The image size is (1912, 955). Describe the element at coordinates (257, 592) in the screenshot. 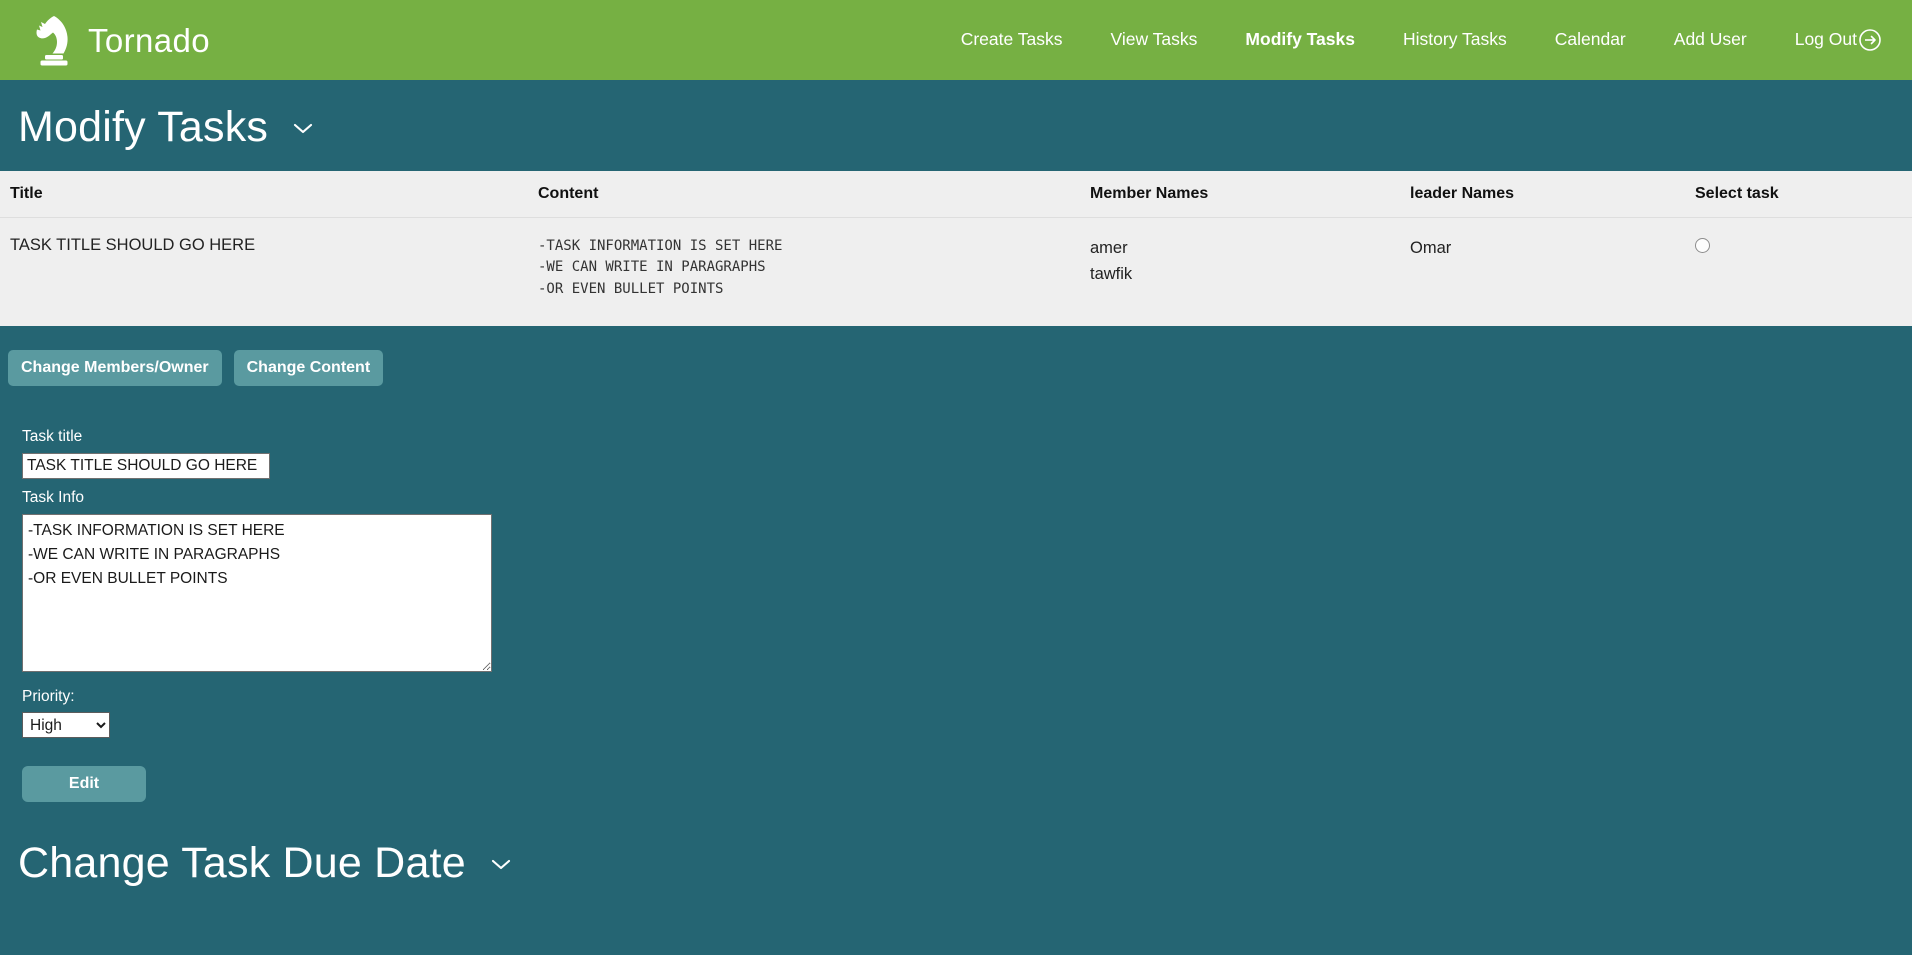

I see `task-info-textarea` at that location.